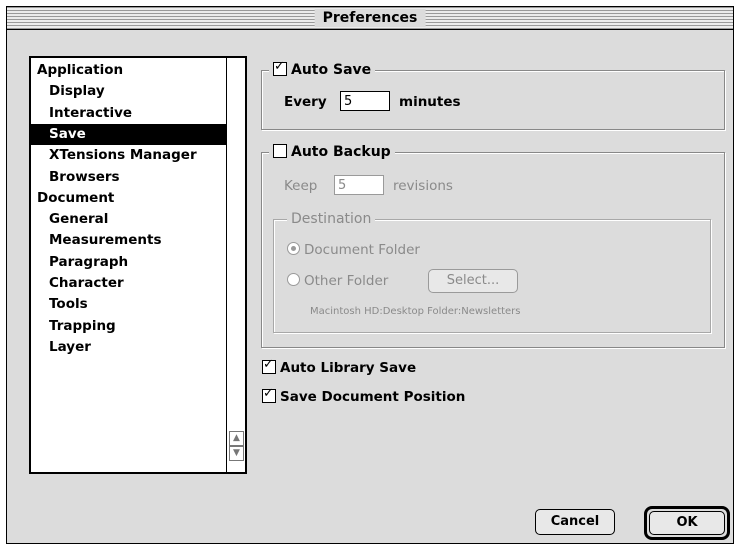  Describe the element at coordinates (305, 102) in the screenshot. I see `auto-save-every-label: Every` at that location.